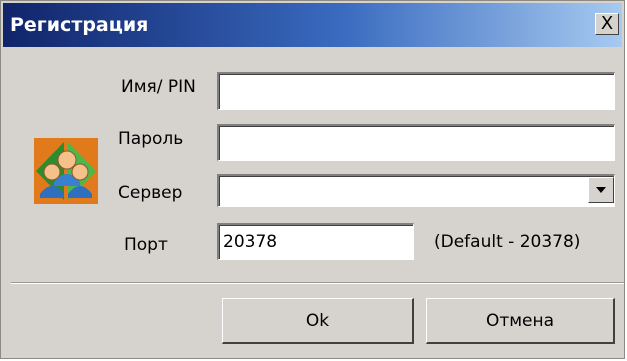 This screenshot has width=627, height=361. I want to click on users-login-icon, so click(66, 171).